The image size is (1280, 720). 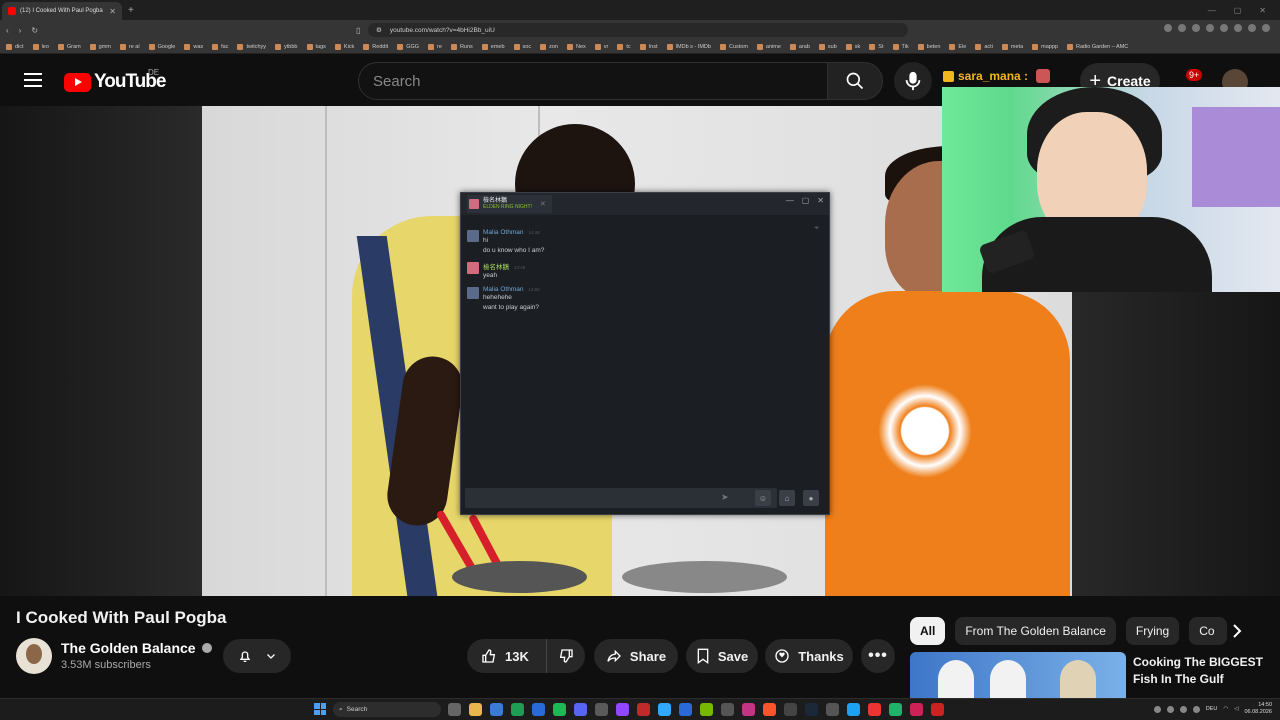 What do you see at coordinates (636, 656) in the screenshot?
I see `share-button: Share` at bounding box center [636, 656].